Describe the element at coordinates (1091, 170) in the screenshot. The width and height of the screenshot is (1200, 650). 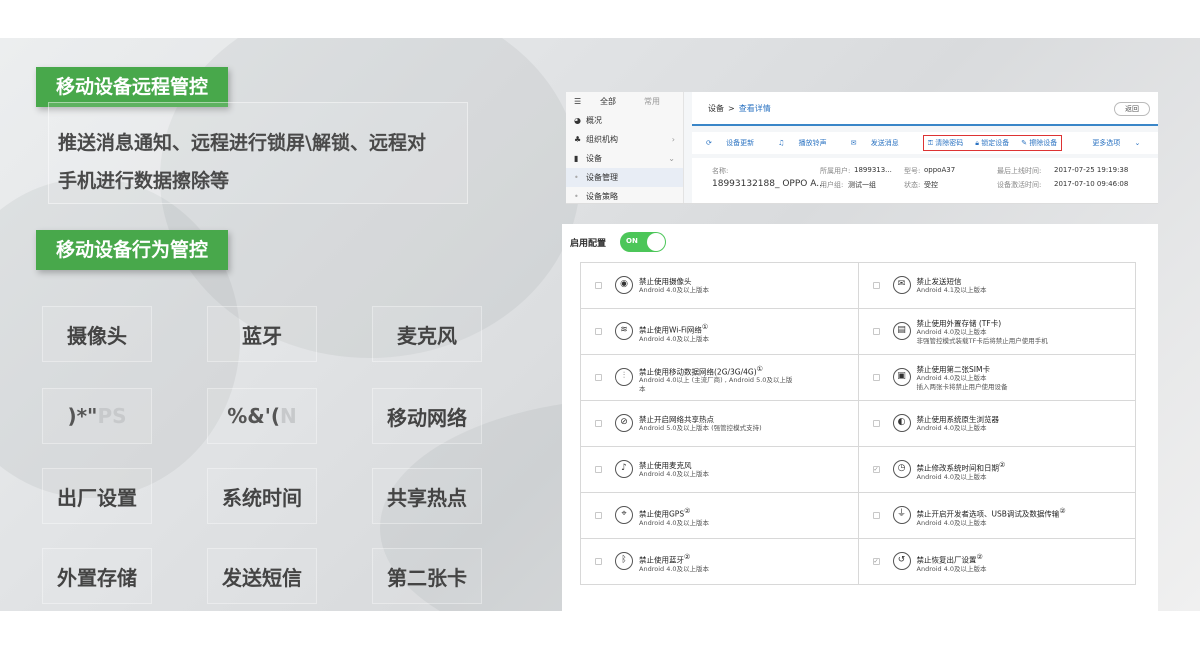
I see `last-online-value: 2017-07-25 19:19:38` at that location.